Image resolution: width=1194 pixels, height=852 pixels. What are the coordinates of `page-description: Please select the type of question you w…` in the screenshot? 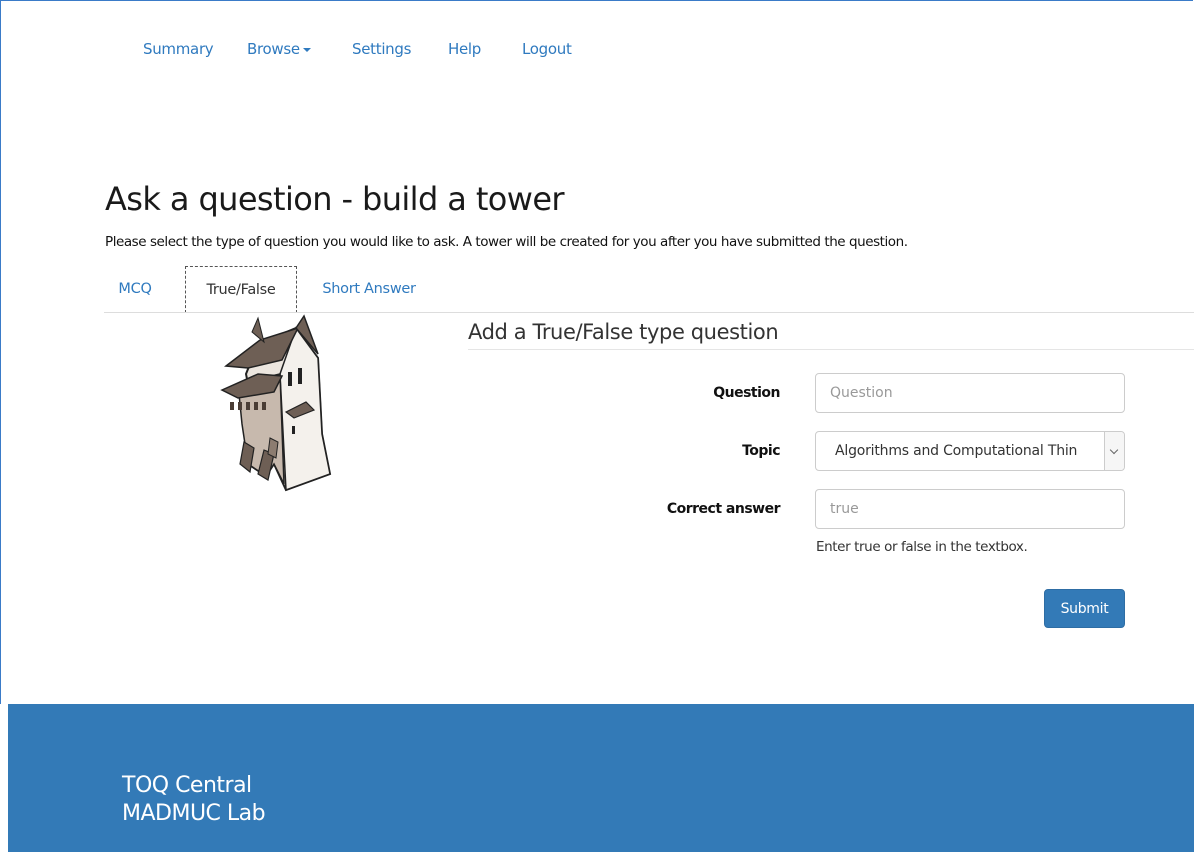 It's located at (506, 242).